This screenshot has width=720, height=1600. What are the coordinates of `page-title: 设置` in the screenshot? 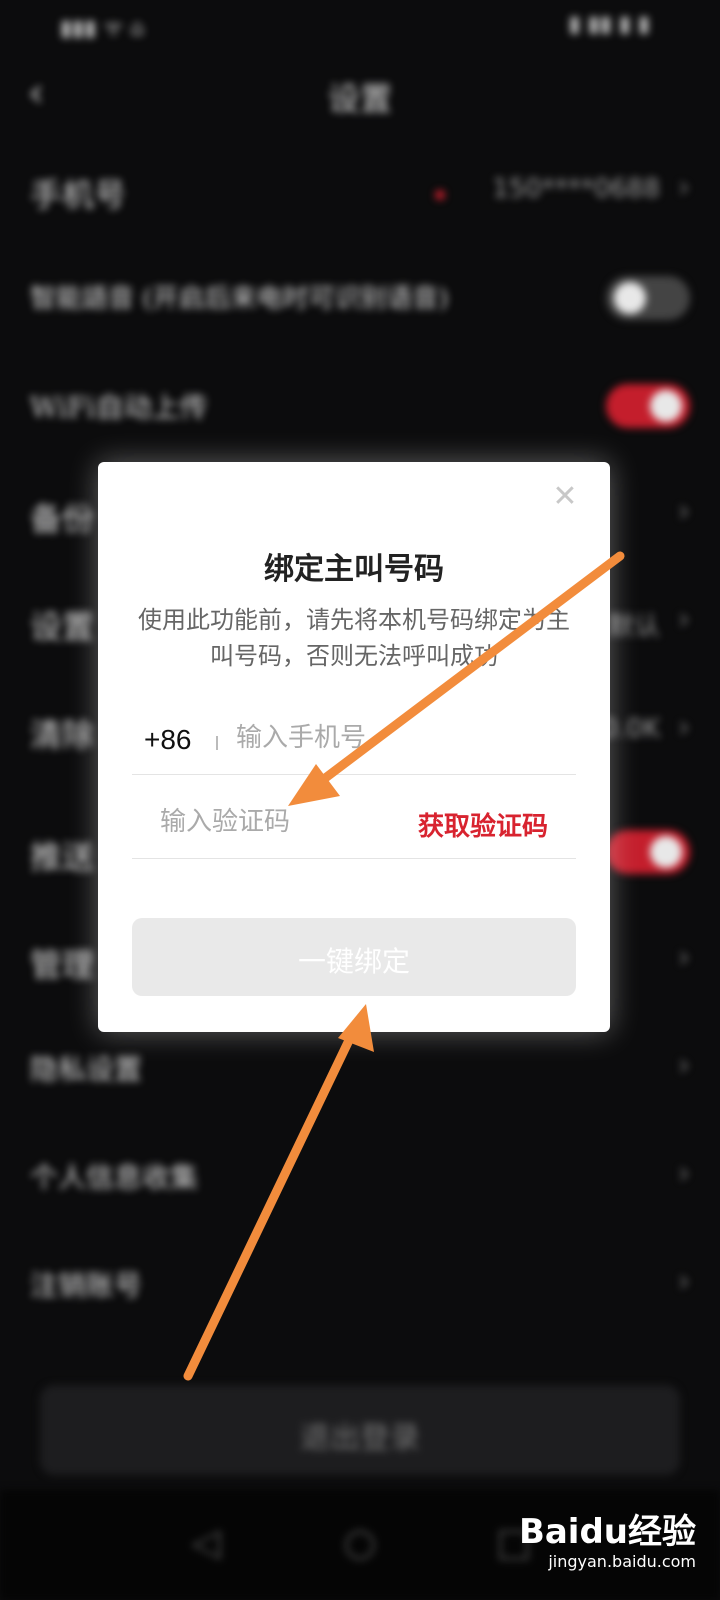 It's located at (359, 99).